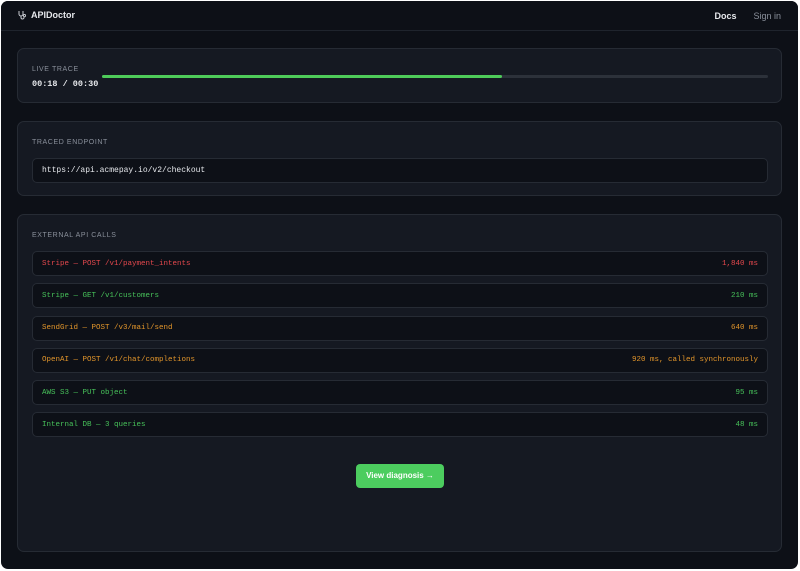  What do you see at coordinates (725, 16) in the screenshot?
I see `nav-docs-link: Docs` at bounding box center [725, 16].